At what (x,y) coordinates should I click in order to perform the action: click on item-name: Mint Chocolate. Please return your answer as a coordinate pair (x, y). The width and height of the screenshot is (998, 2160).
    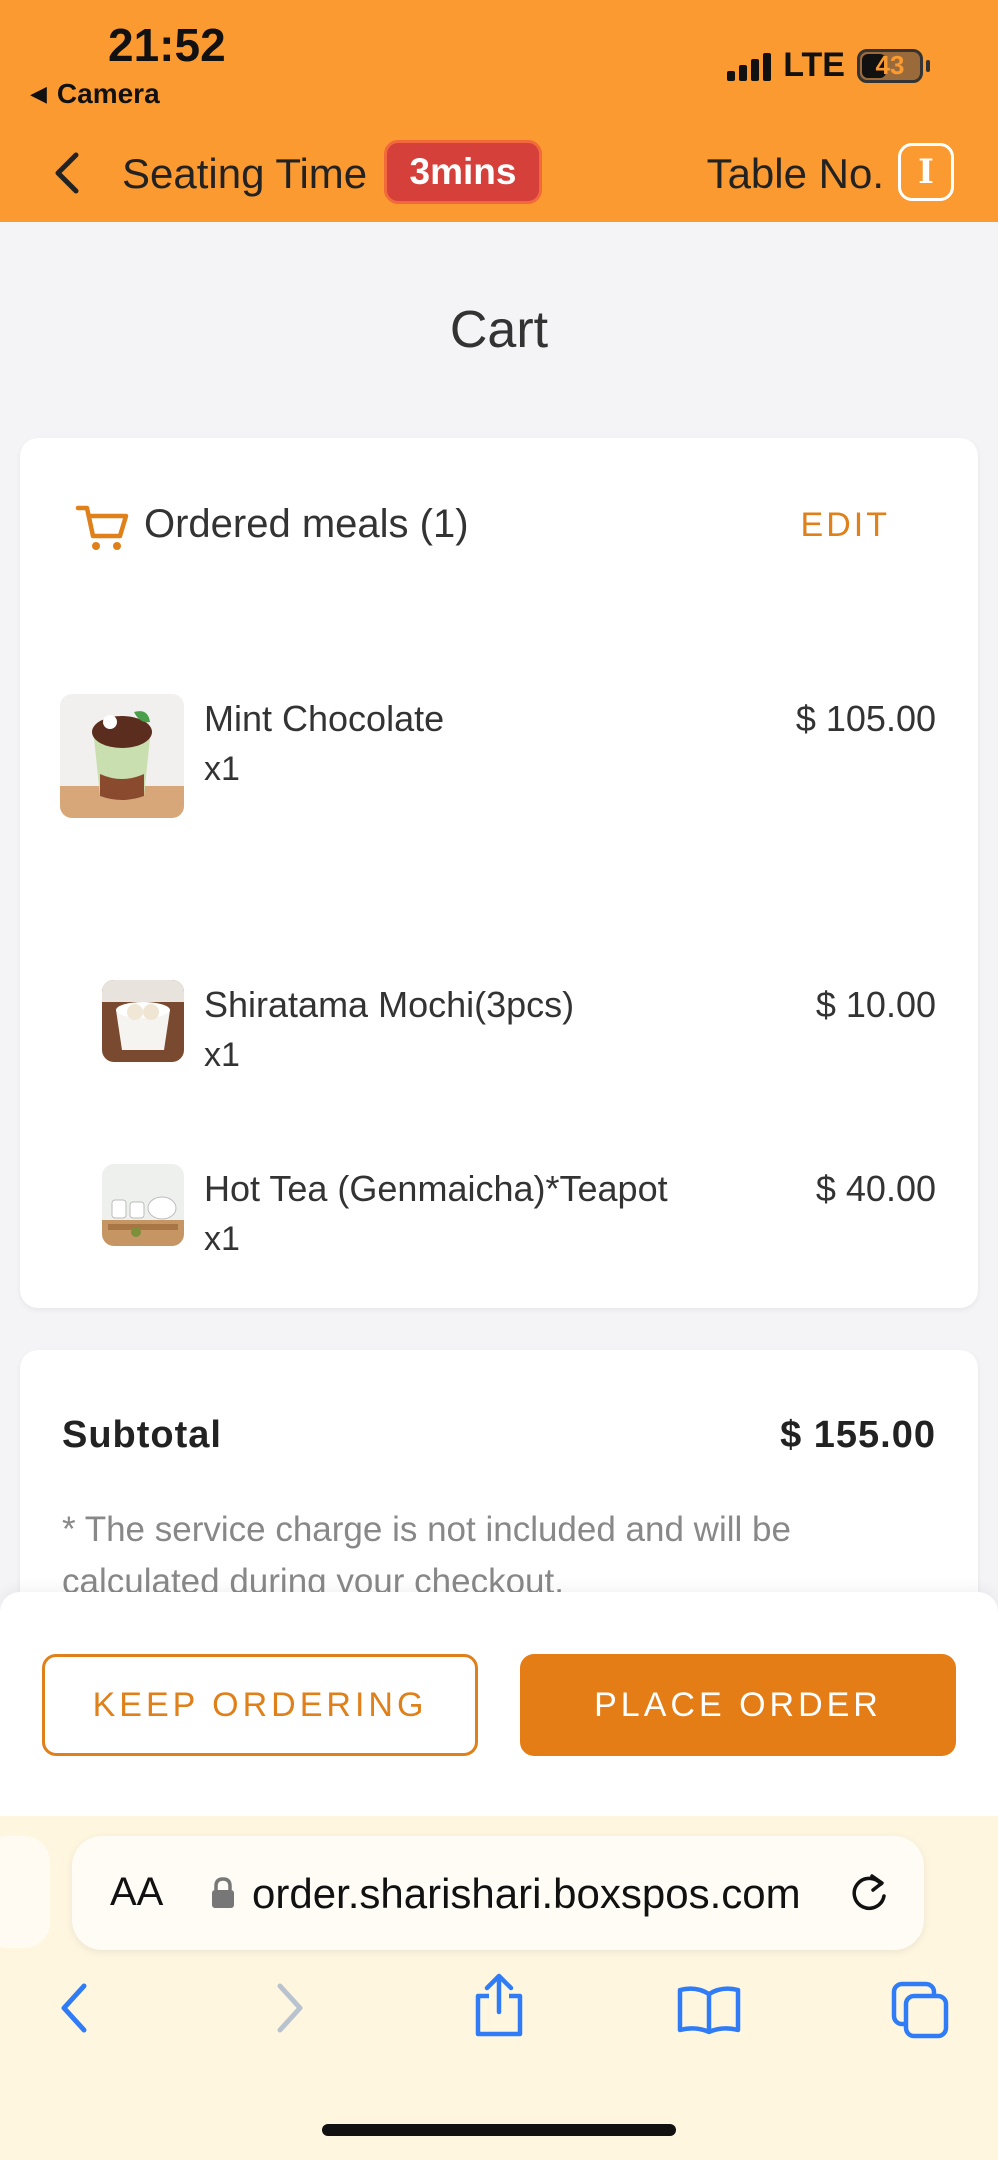
    Looking at the image, I should click on (324, 718).